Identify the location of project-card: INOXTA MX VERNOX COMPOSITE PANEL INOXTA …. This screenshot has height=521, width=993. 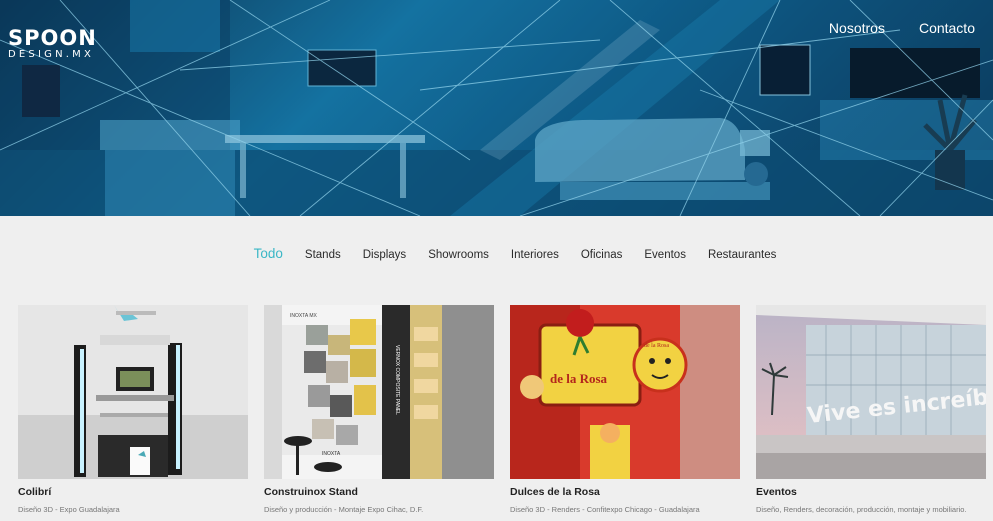
(379, 410).